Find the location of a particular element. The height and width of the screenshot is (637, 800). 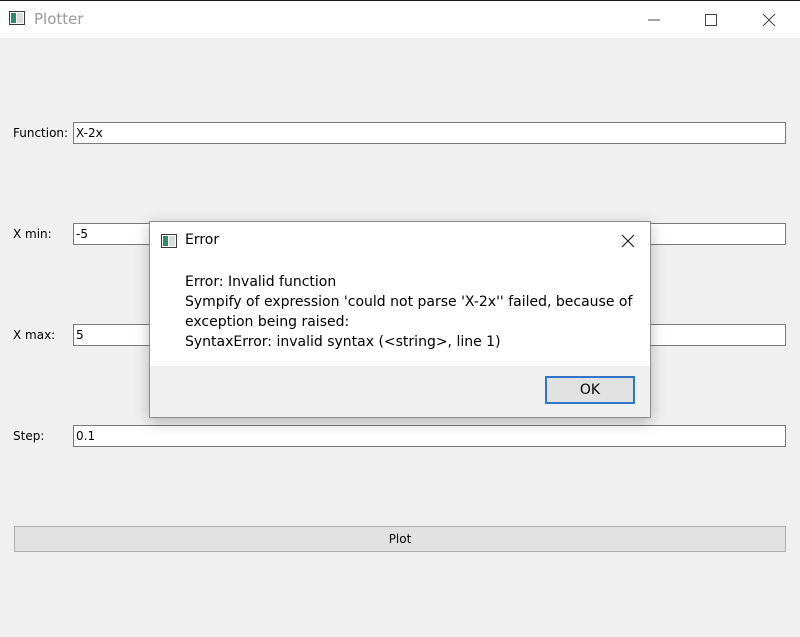

minimize-button is located at coordinates (654, 20).